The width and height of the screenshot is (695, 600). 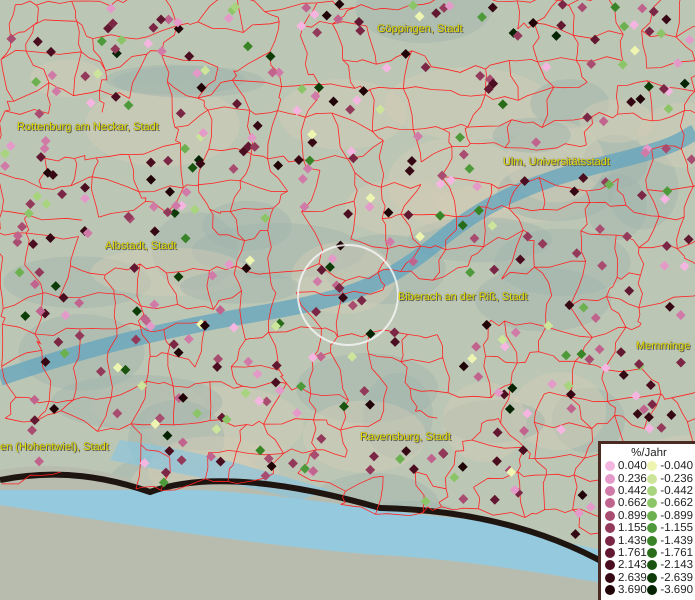 What do you see at coordinates (676, 565) in the screenshot?
I see `legend-value: -2.143` at bounding box center [676, 565].